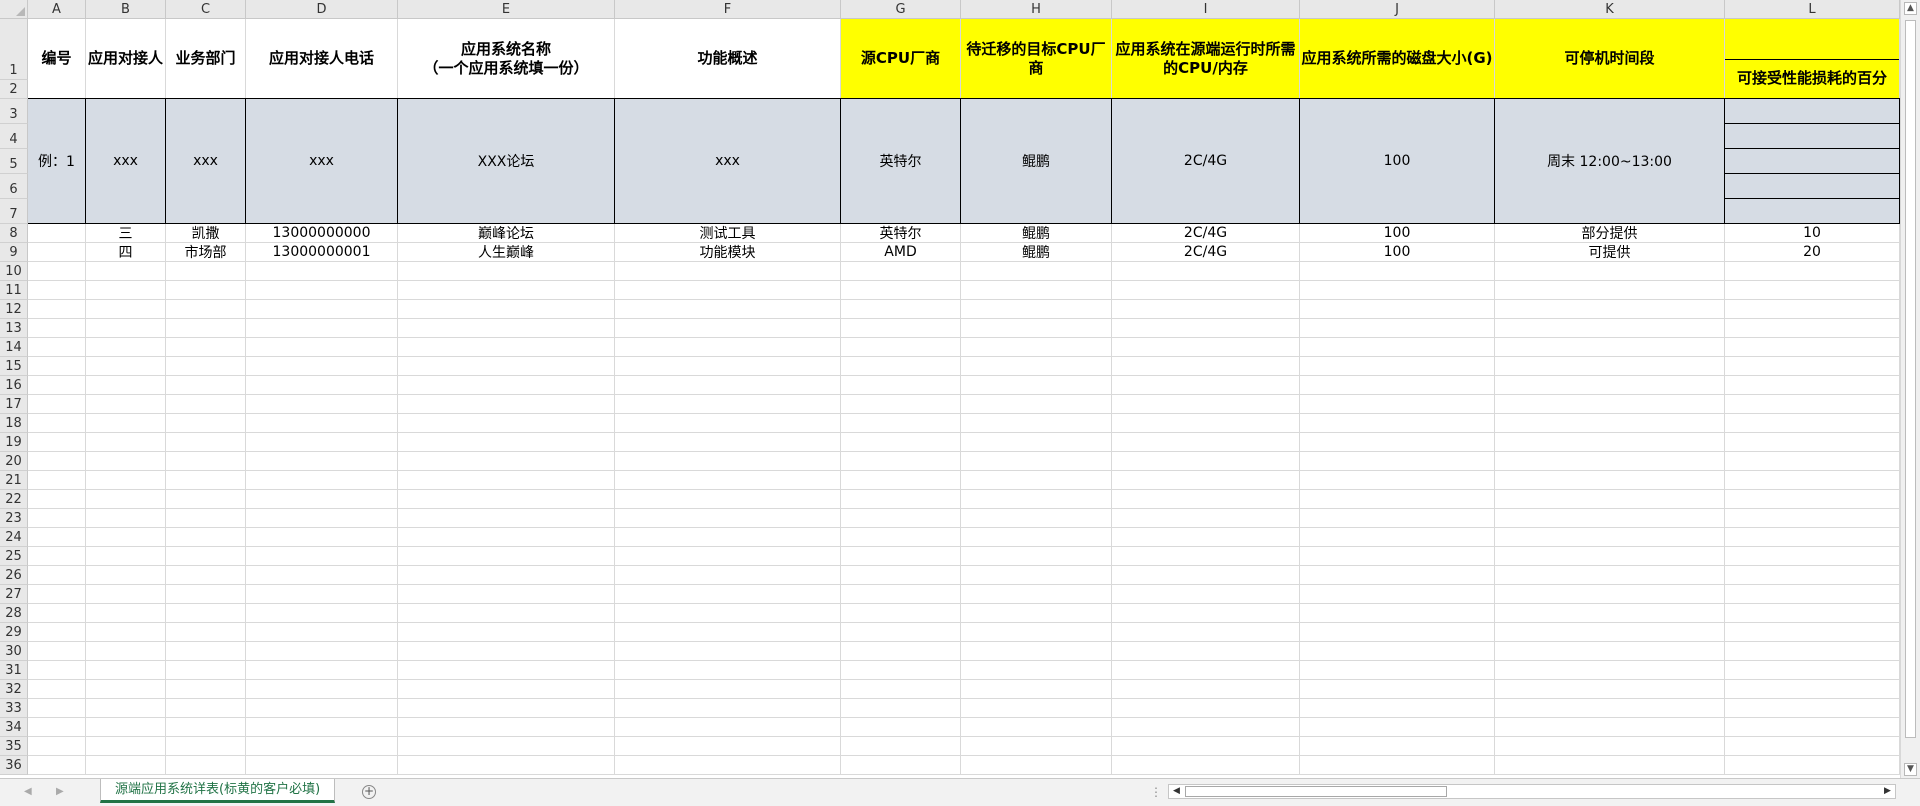 The height and width of the screenshot is (806, 1920). What do you see at coordinates (14, 765) in the screenshot?
I see `row-header-36: 36` at bounding box center [14, 765].